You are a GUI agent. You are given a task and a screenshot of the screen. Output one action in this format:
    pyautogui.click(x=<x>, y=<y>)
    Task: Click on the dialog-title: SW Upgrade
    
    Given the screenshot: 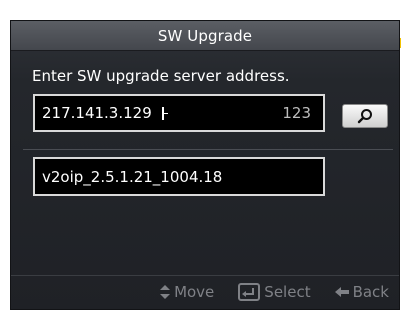 What is the action you would take?
    pyautogui.click(x=205, y=35)
    